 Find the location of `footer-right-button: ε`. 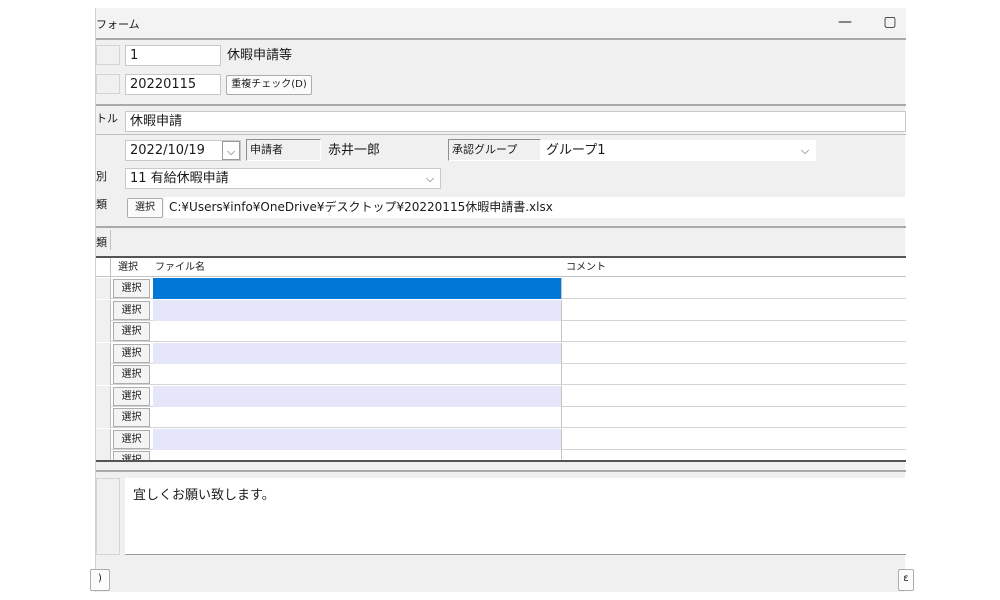

footer-right-button: ε is located at coordinates (906, 580).